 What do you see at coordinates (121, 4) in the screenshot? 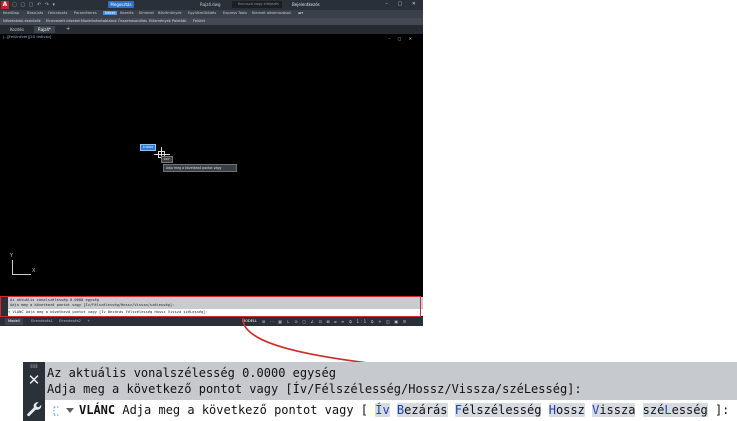
I see `share-button: Megosztás` at bounding box center [121, 4].